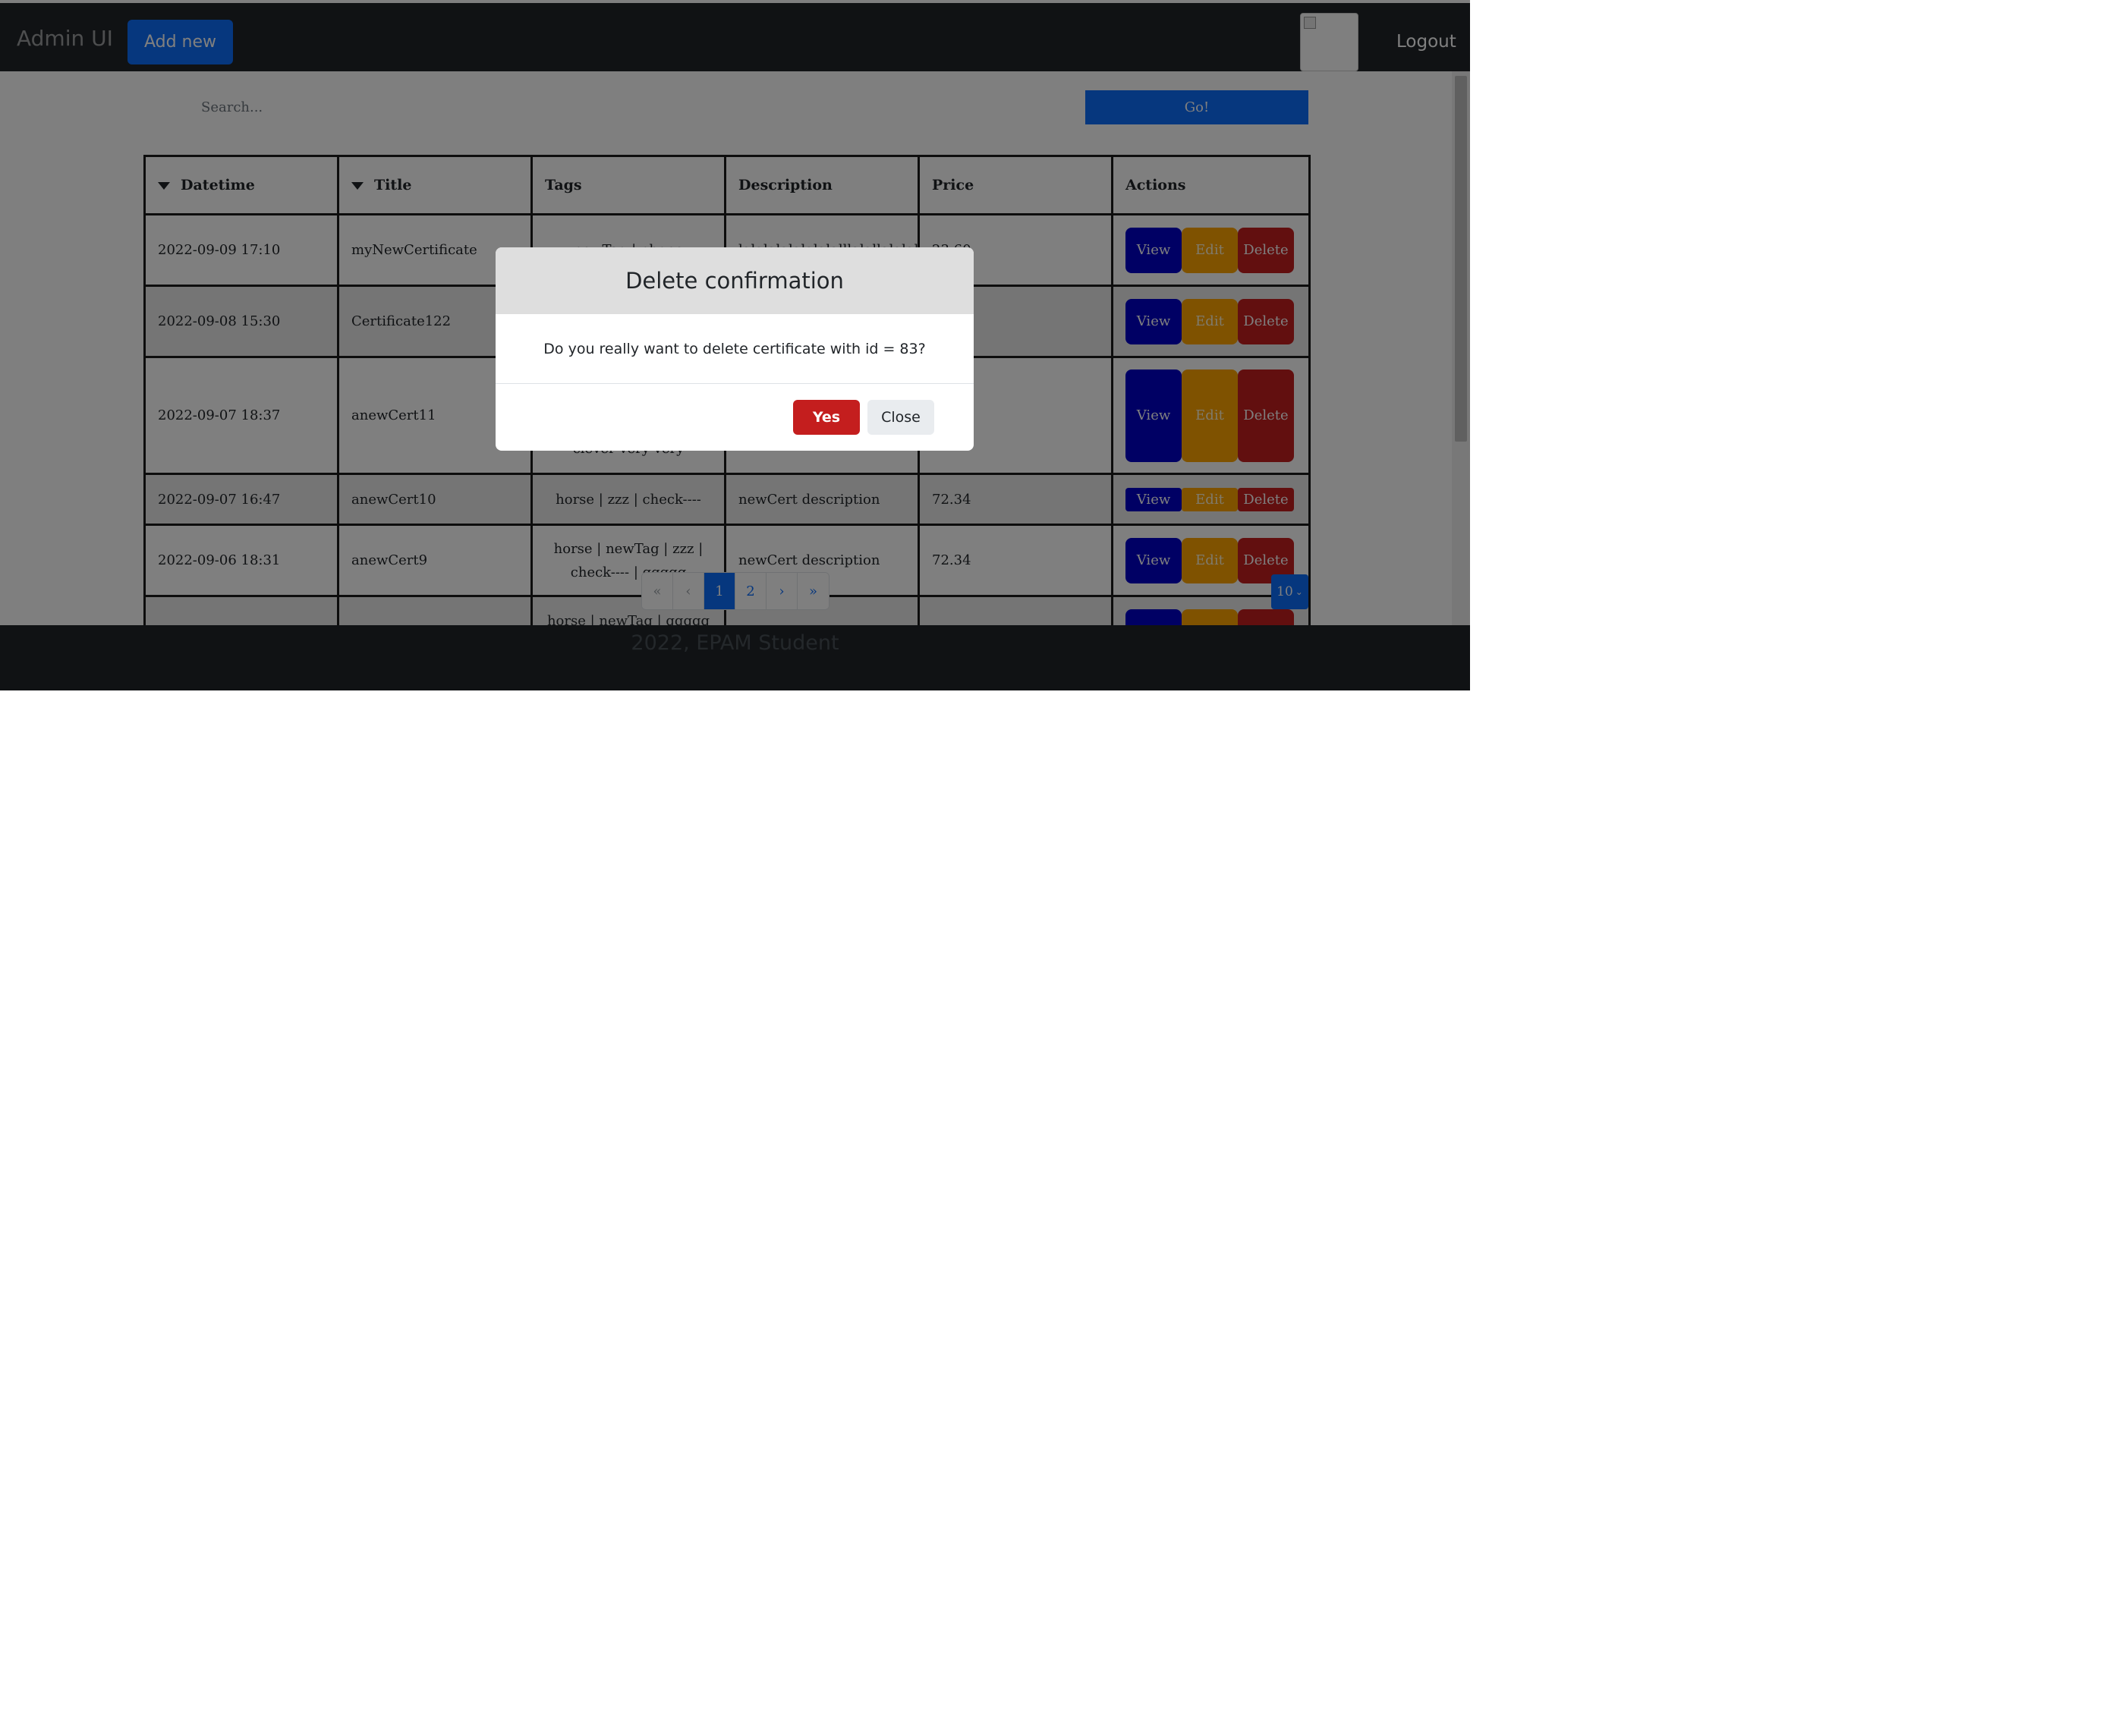  Describe the element at coordinates (735, 281) in the screenshot. I see `modal-title: Delete confirmation` at that location.